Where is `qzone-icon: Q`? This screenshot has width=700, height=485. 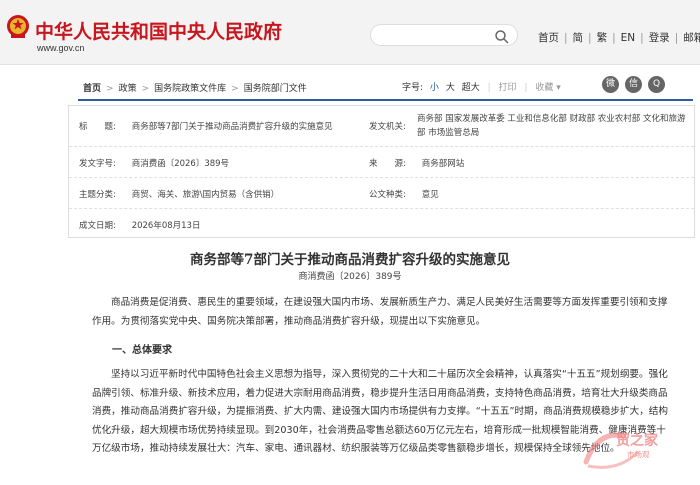
qzone-icon: Q is located at coordinates (656, 84).